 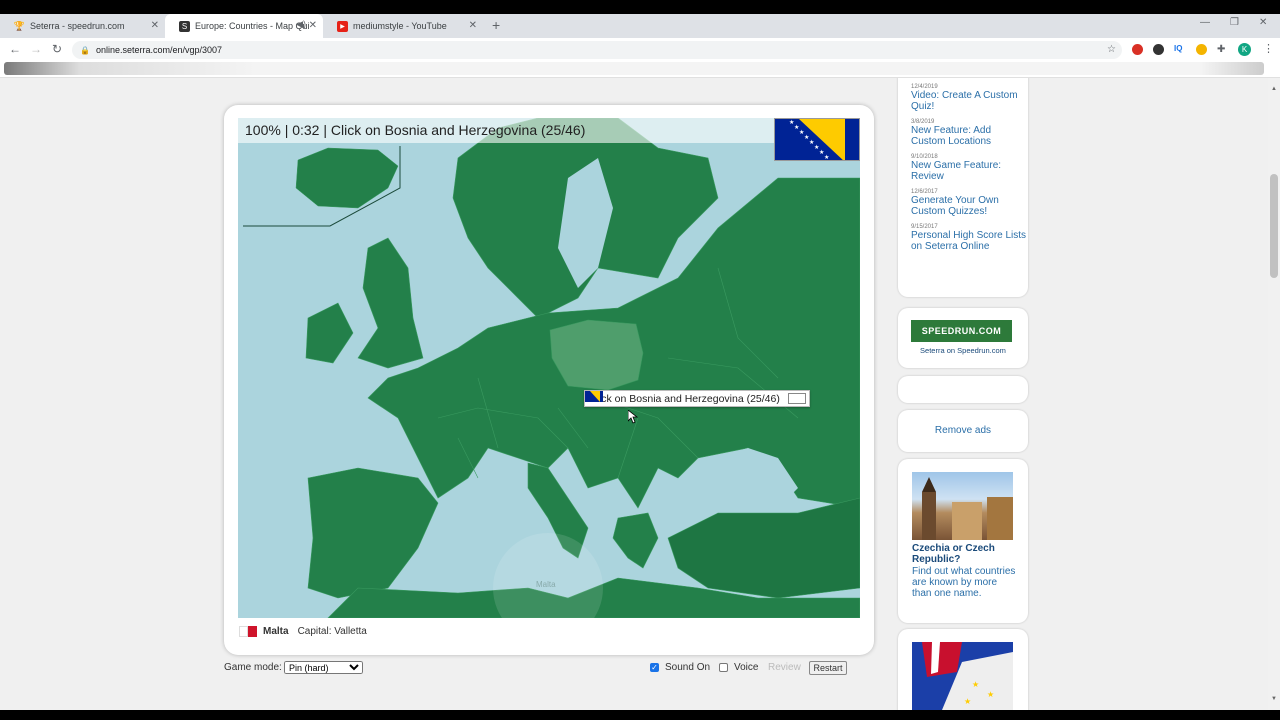 I want to click on menu-icon: ⋮, so click(x=1268, y=48).